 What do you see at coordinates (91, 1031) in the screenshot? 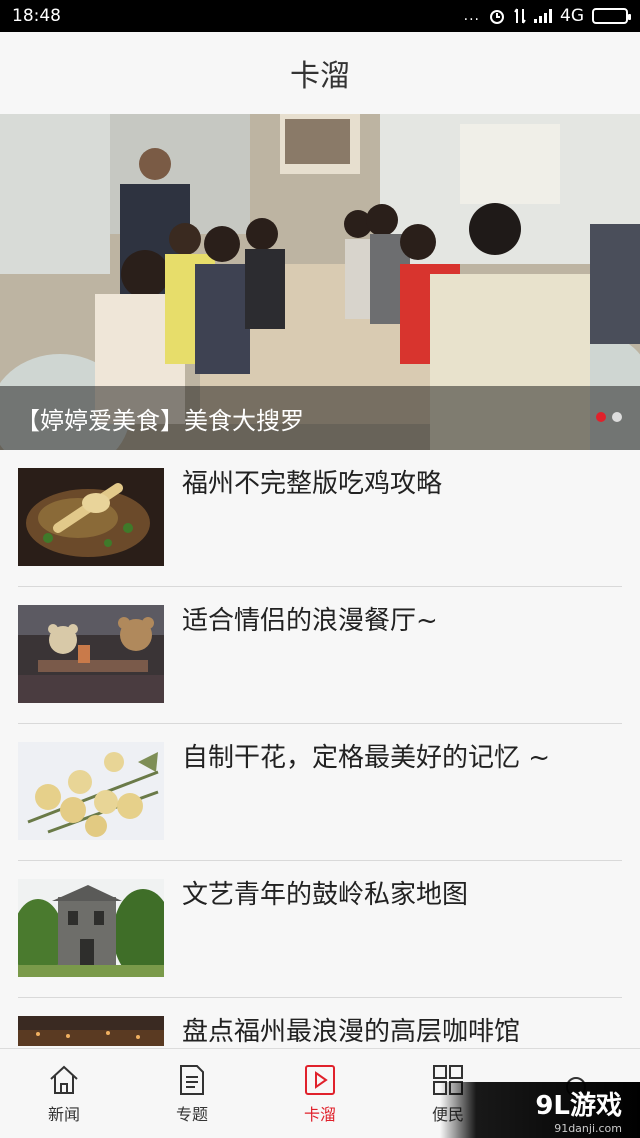
I see `night-city-image` at bounding box center [91, 1031].